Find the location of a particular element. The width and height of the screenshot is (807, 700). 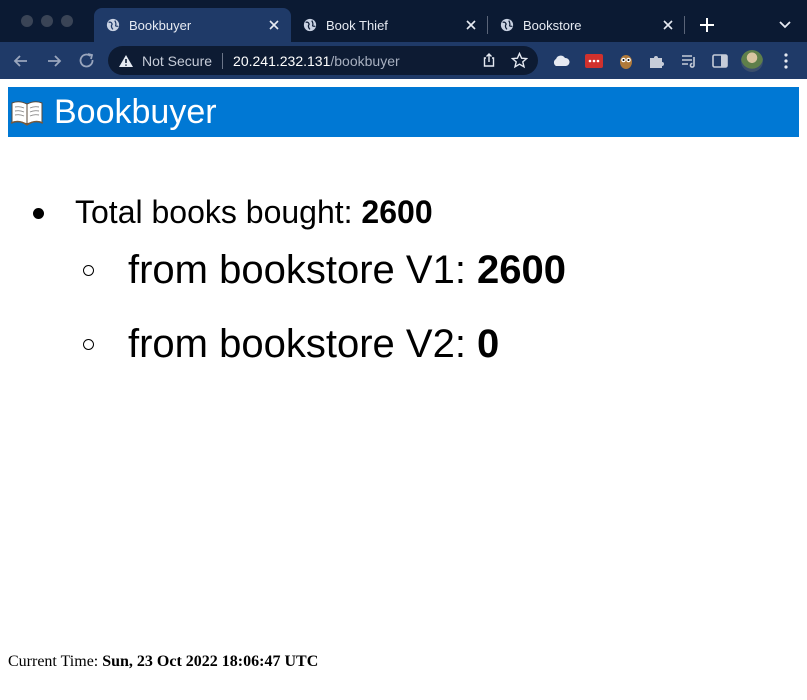

url-host: 20.241.232.131 is located at coordinates (281, 61).